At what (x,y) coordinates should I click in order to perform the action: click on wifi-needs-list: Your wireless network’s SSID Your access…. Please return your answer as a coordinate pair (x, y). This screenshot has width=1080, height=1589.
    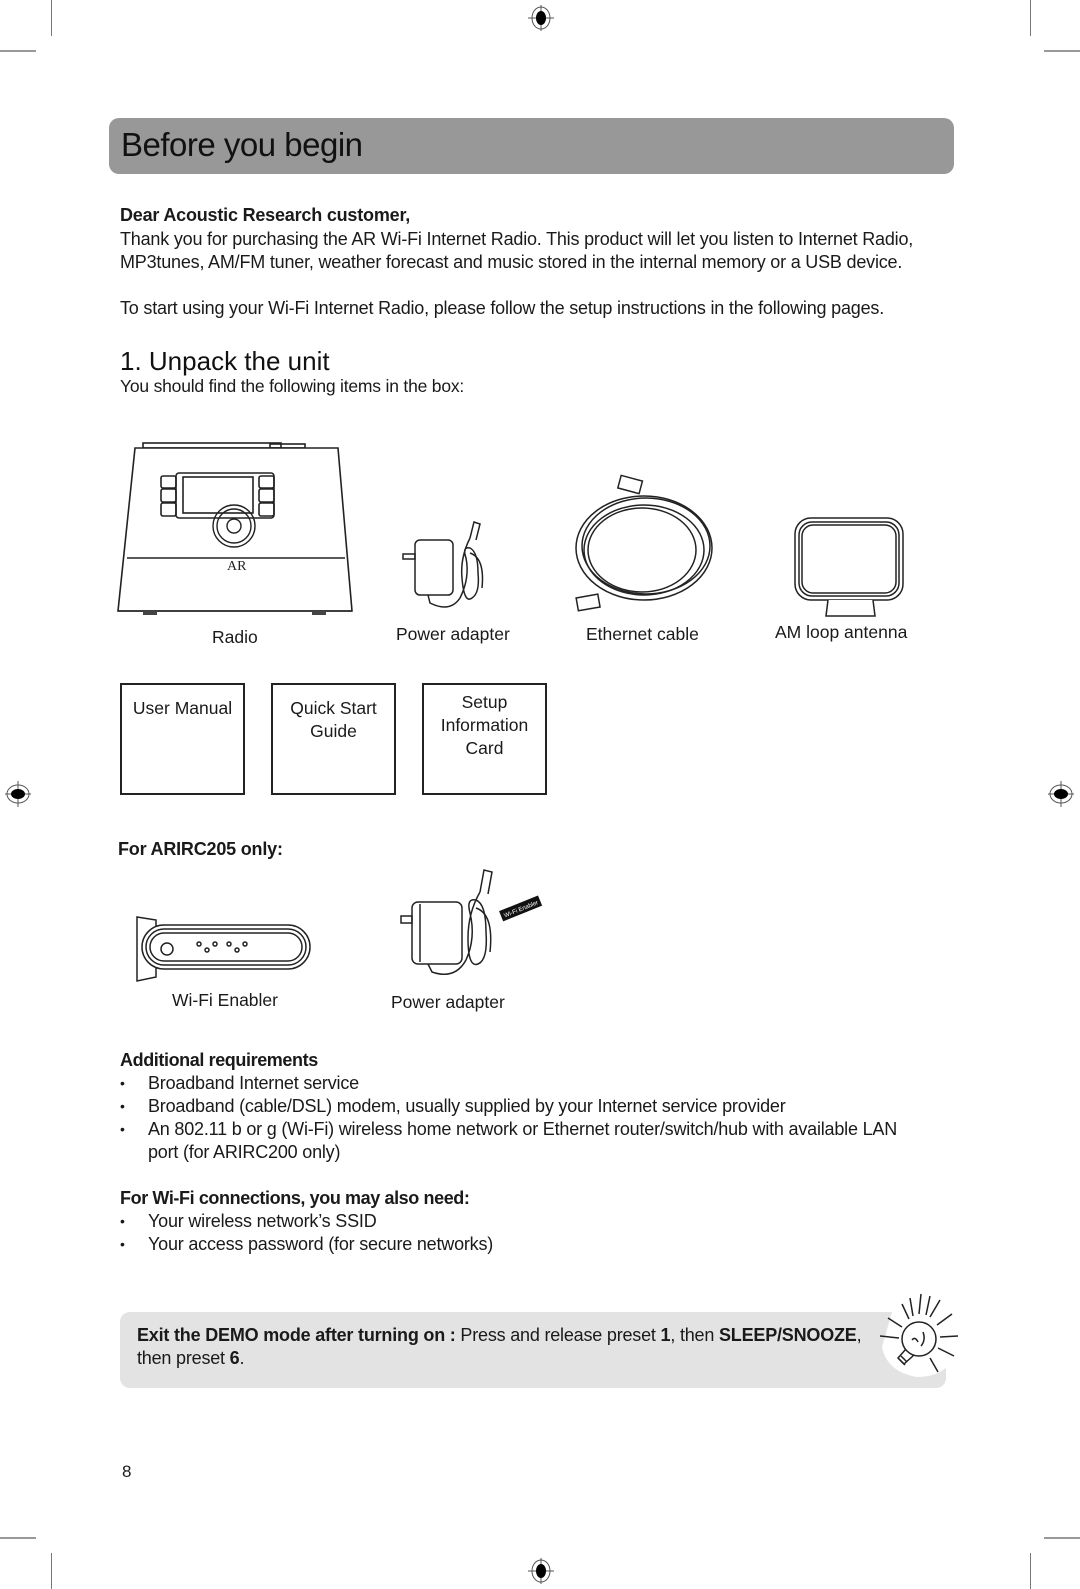
    Looking at the image, I should click on (306, 1233).